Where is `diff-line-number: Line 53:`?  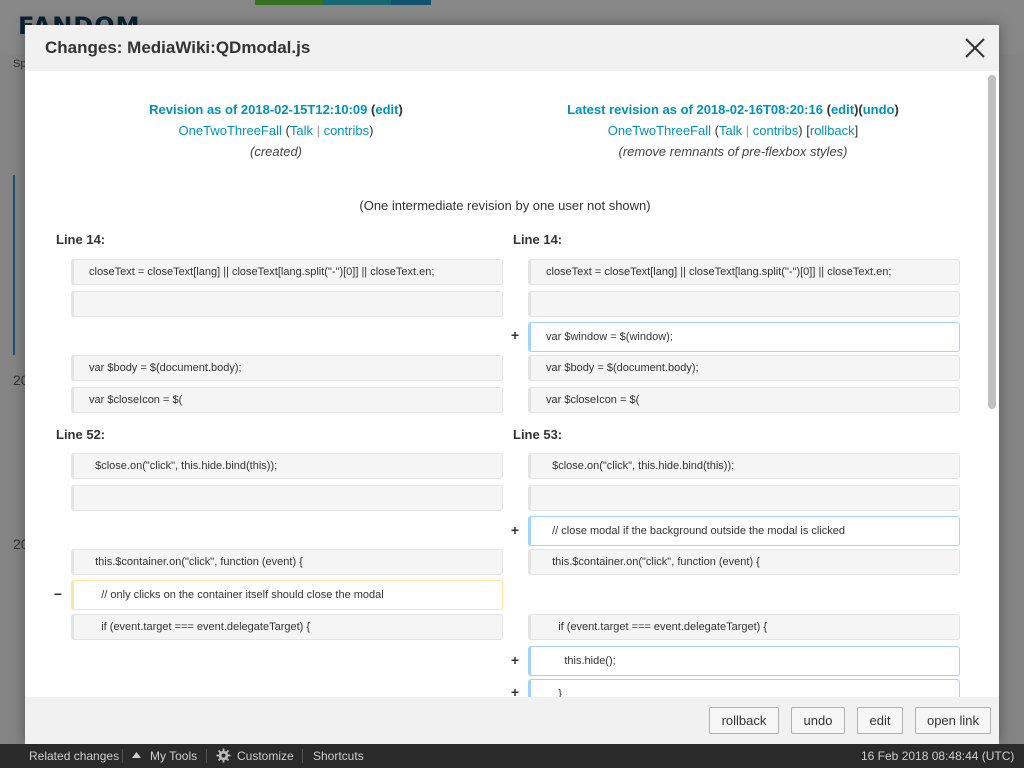 diff-line-number: Line 53: is located at coordinates (538, 434).